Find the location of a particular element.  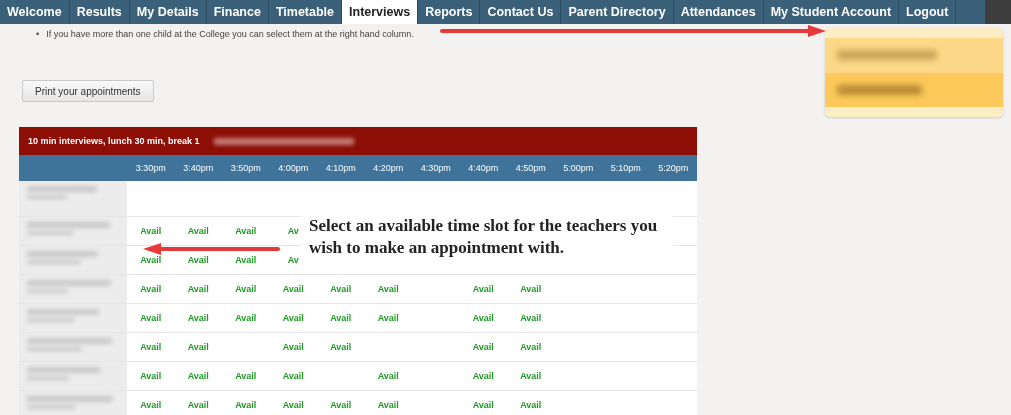

nav-tab: Logout is located at coordinates (928, 12).